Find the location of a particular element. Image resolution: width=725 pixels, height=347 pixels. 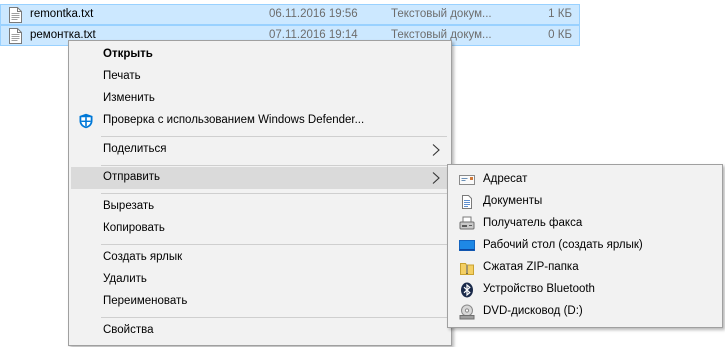

menu-item-rename: Переименовать is located at coordinates (260, 302).